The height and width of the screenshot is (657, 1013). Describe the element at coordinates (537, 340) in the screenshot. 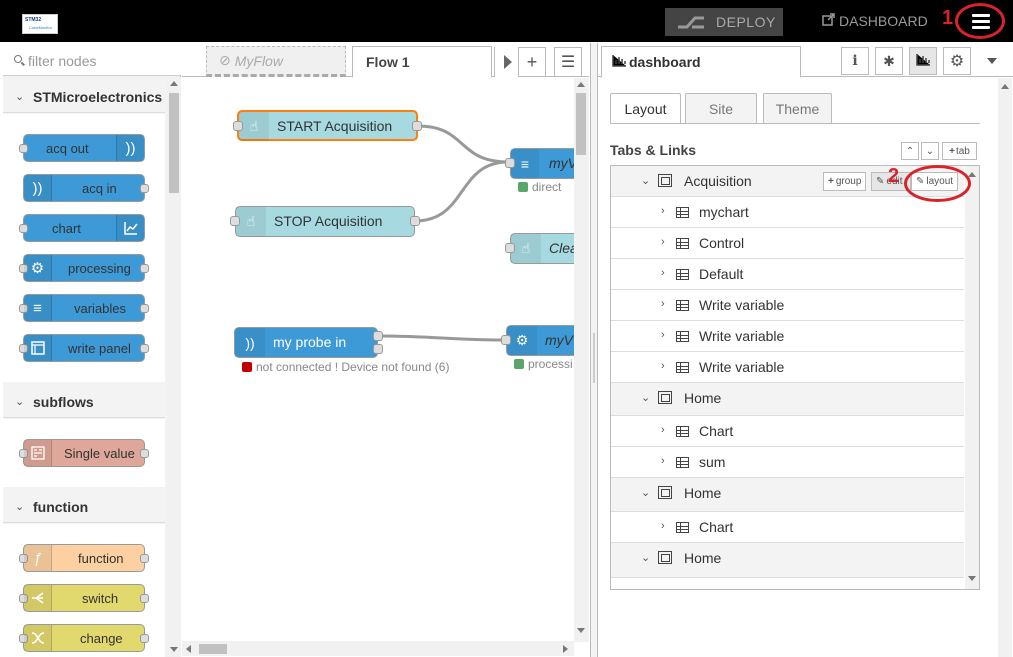

I see `processing-node-myv: ⚙ myV` at that location.